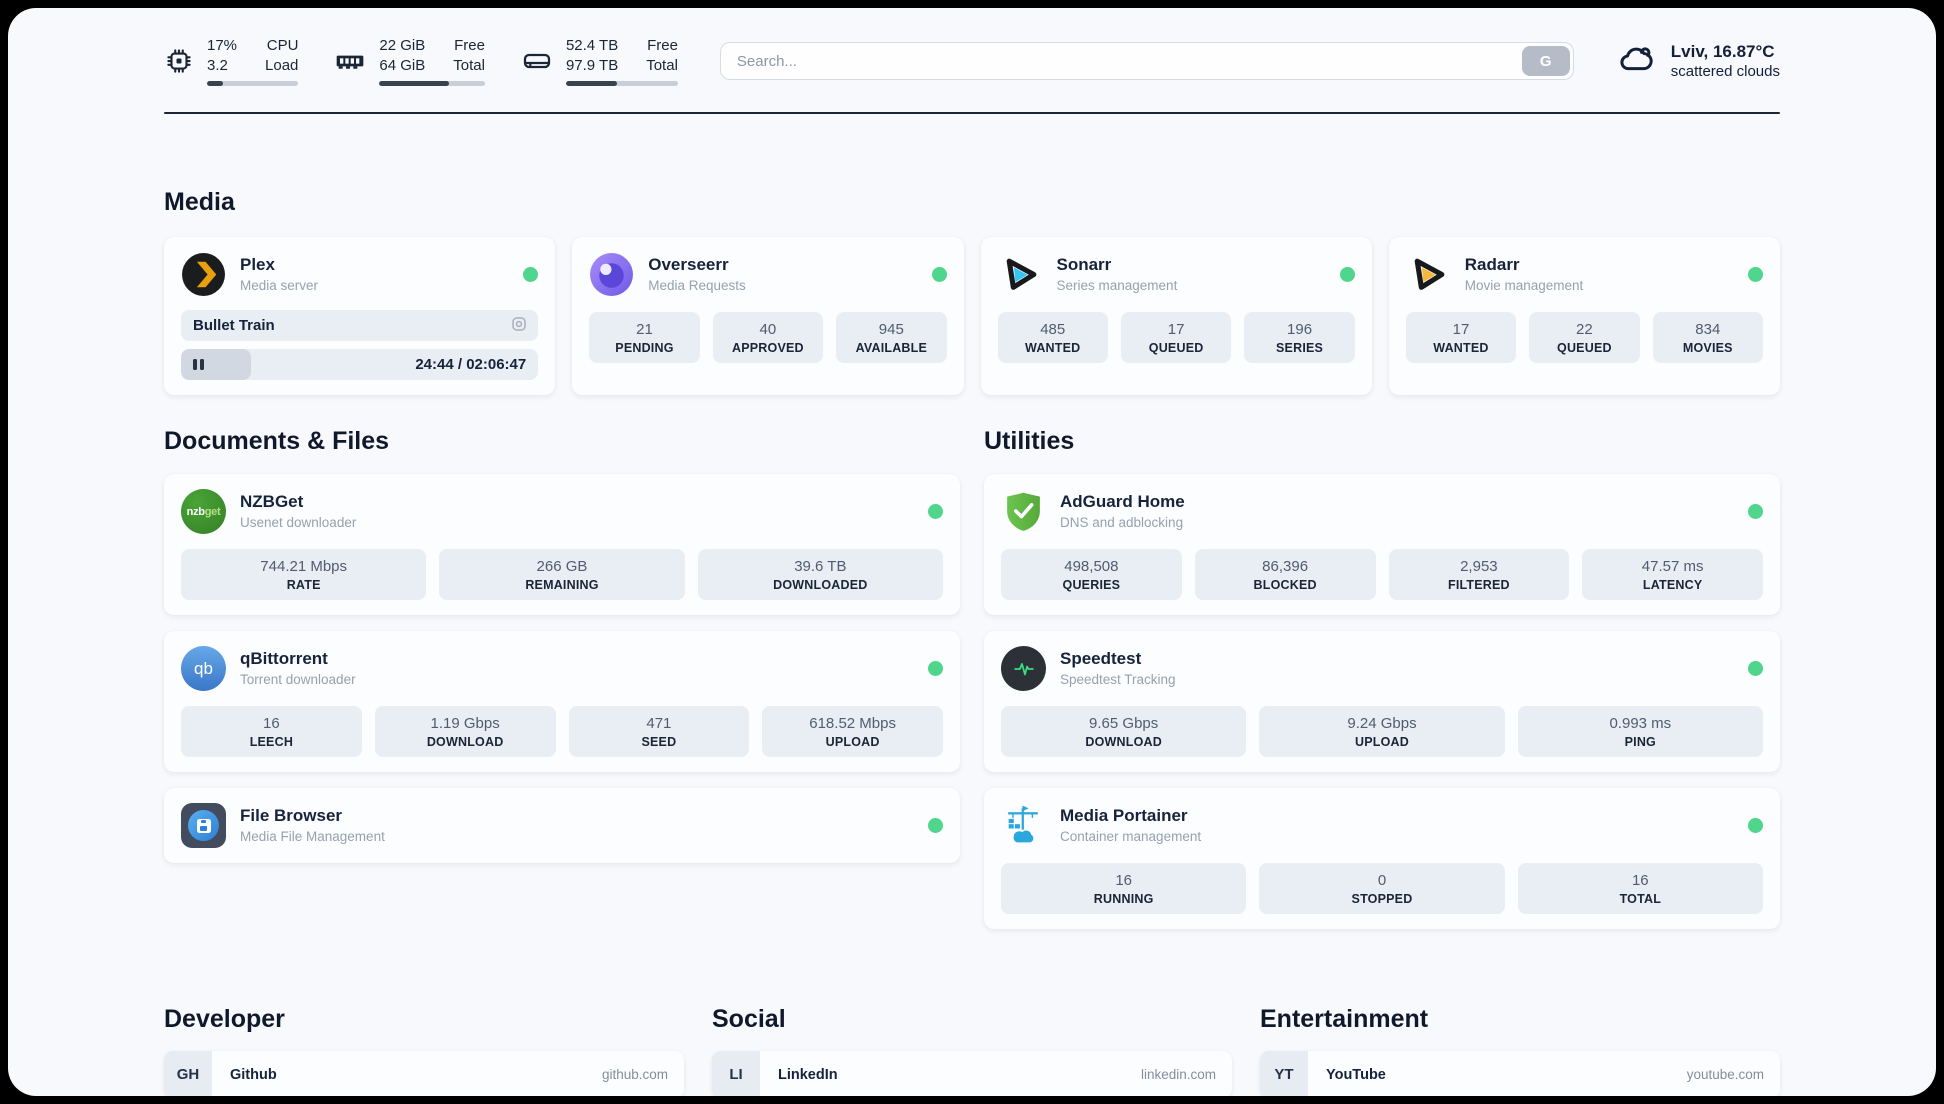 This screenshot has width=1944, height=1104. What do you see at coordinates (231, 61) in the screenshot?
I see `cpu-widget: 17% CPU 3.2 Load` at bounding box center [231, 61].